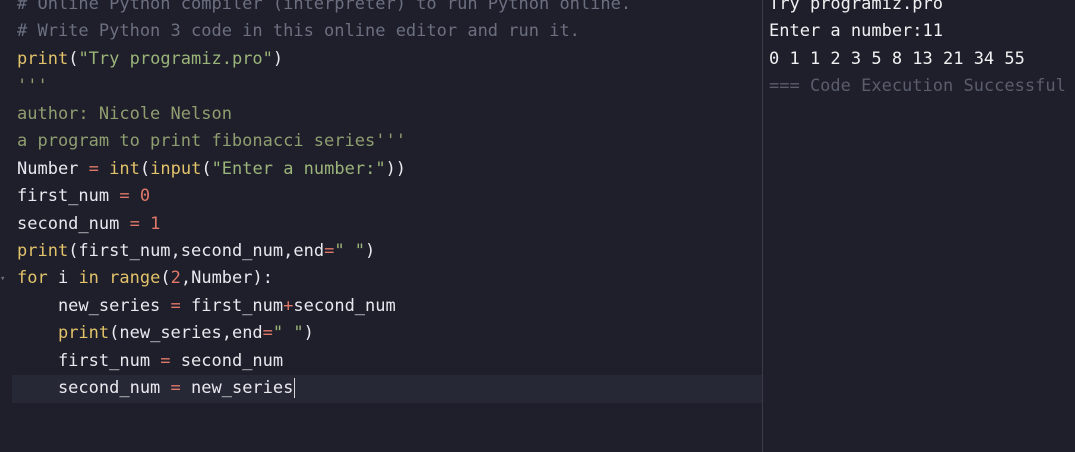 The height and width of the screenshot is (452, 1075). Describe the element at coordinates (381, 361) in the screenshot. I see `code-line-14: first_num = second_num` at that location.